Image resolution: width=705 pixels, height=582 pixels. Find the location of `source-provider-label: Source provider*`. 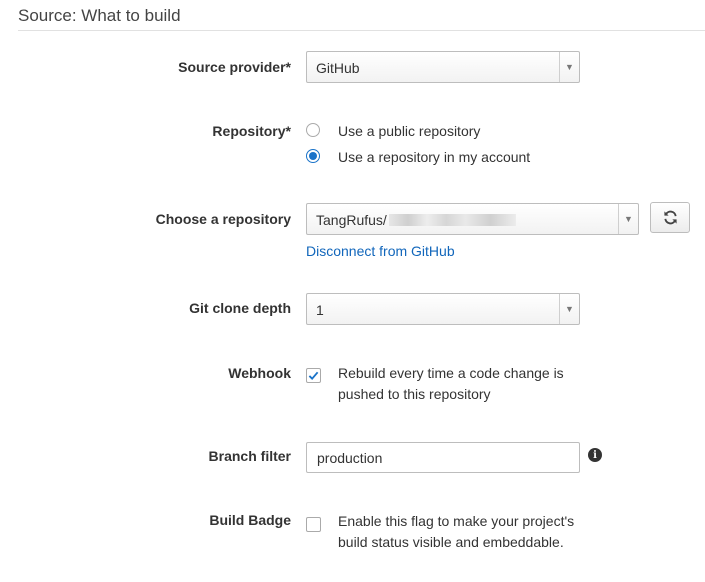

source-provider-label: Source provider* is located at coordinates (234, 67).